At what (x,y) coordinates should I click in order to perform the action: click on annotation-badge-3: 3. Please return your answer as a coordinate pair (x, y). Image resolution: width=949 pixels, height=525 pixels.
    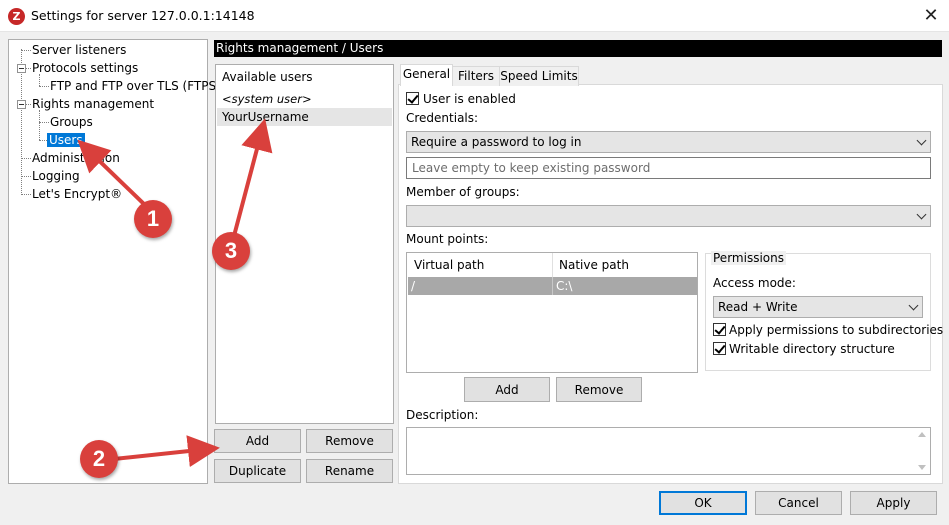
    Looking at the image, I should click on (231, 251).